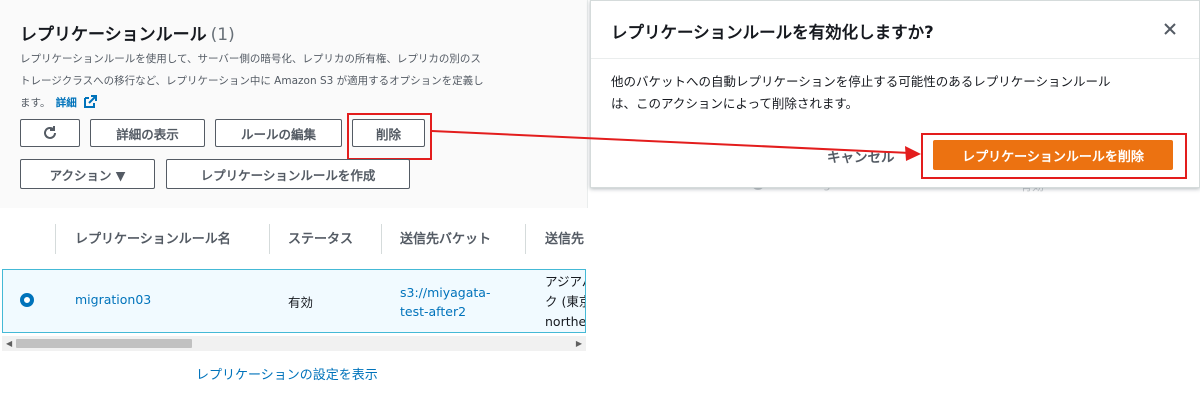 The height and width of the screenshot is (393, 1200). I want to click on scroll-left-icon: ◀, so click(9, 343).